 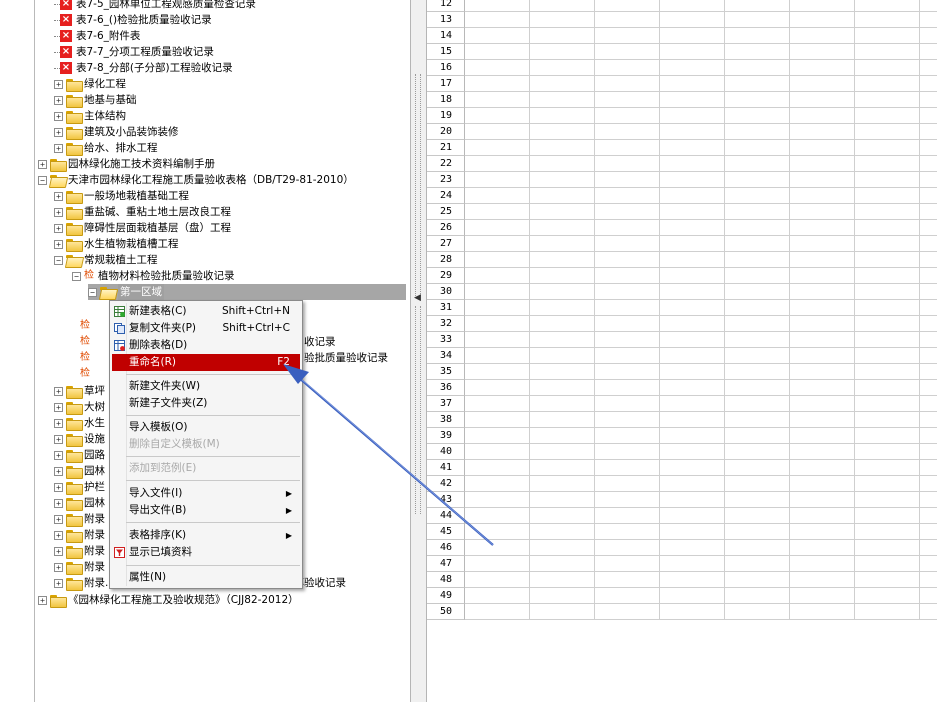 I want to click on row-number: 16, so click(x=446, y=68).